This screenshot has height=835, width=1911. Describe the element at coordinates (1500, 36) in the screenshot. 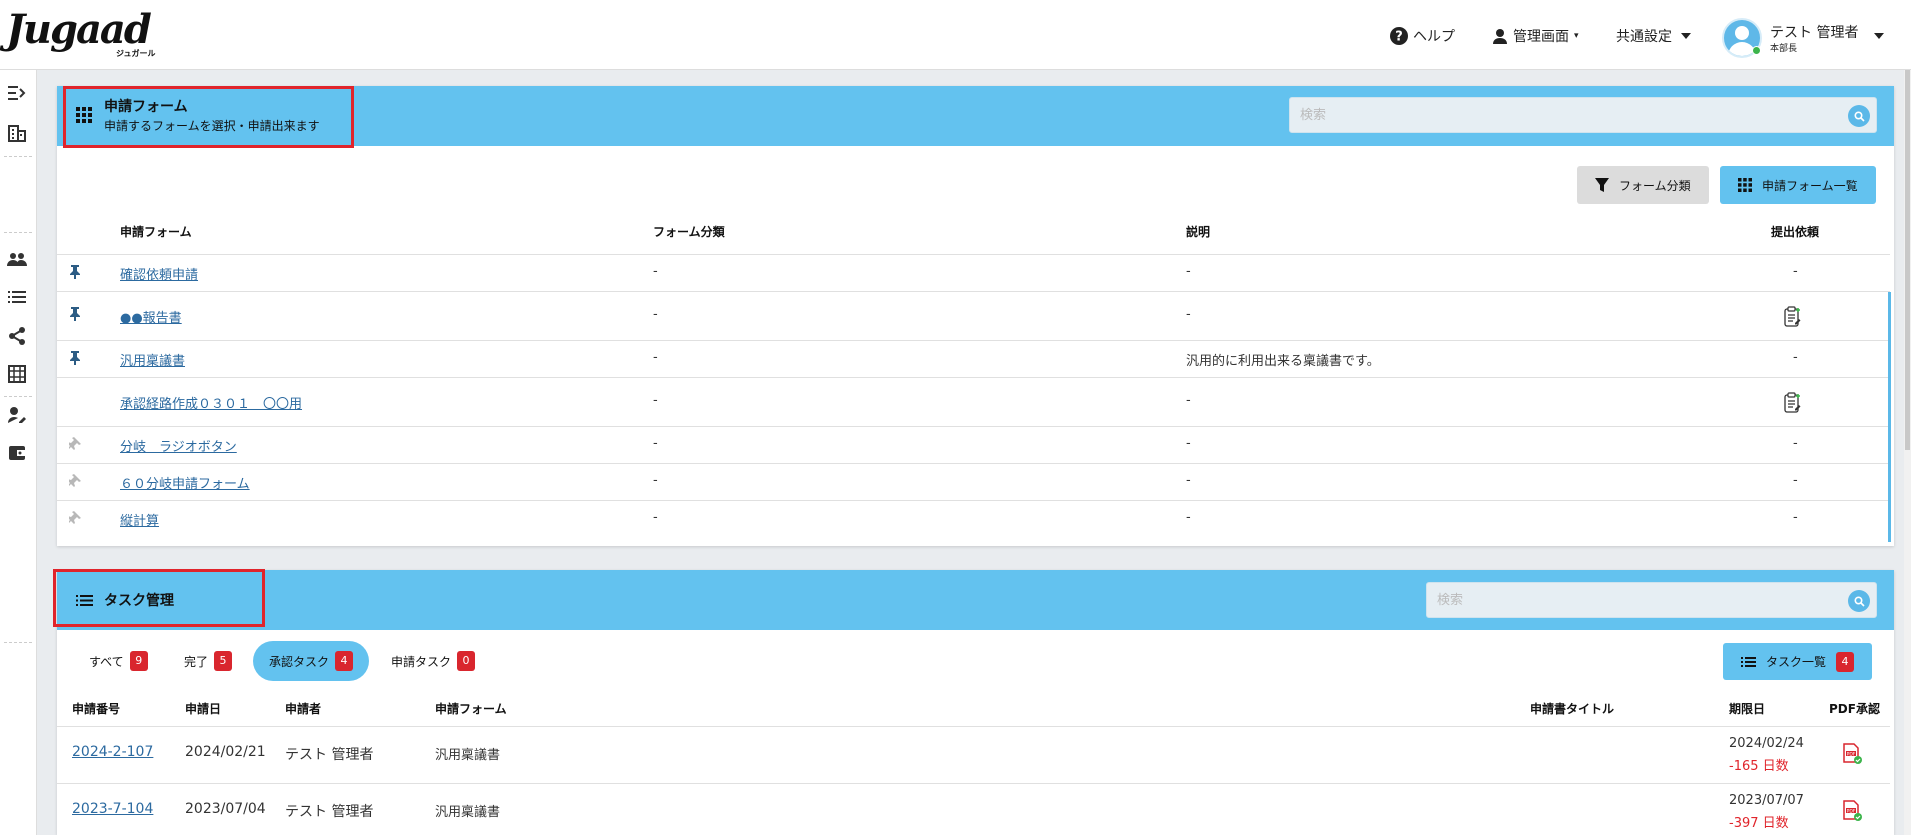

I see `person-icon` at that location.